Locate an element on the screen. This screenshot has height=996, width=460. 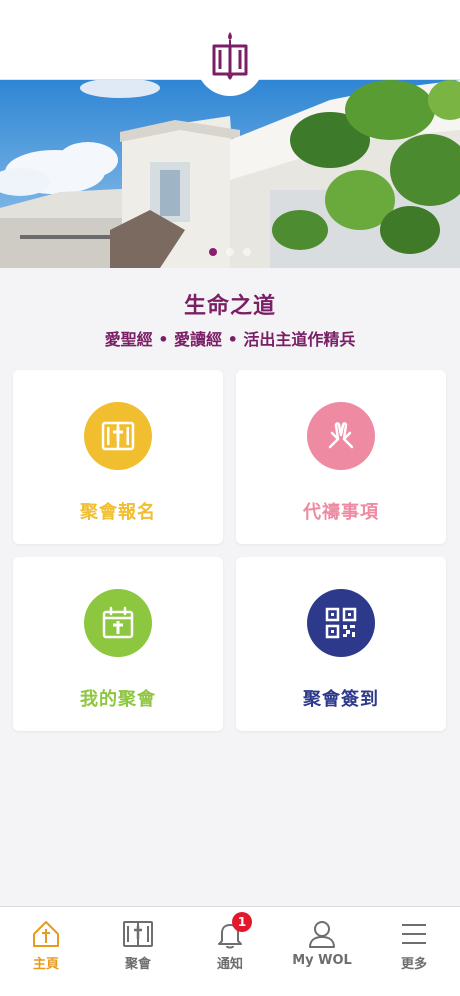
event-checkin-card: 聚會簽到 is located at coordinates (341, 644).